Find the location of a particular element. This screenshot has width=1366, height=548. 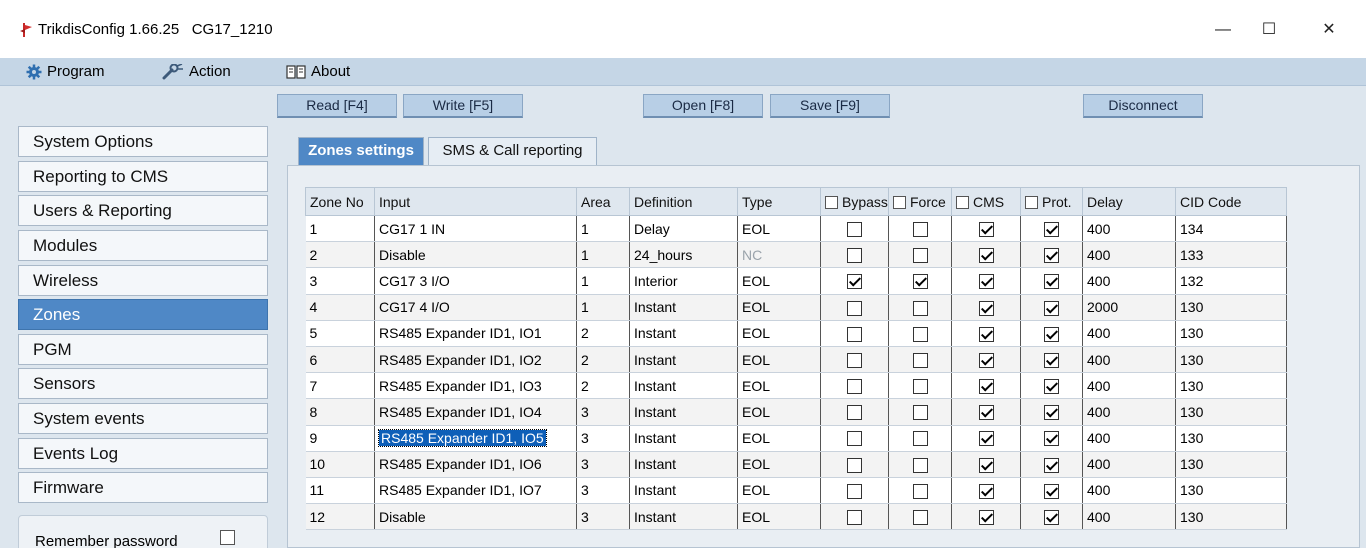

cell-input: RS485 Expander ID1, IO5 is located at coordinates (475, 438).